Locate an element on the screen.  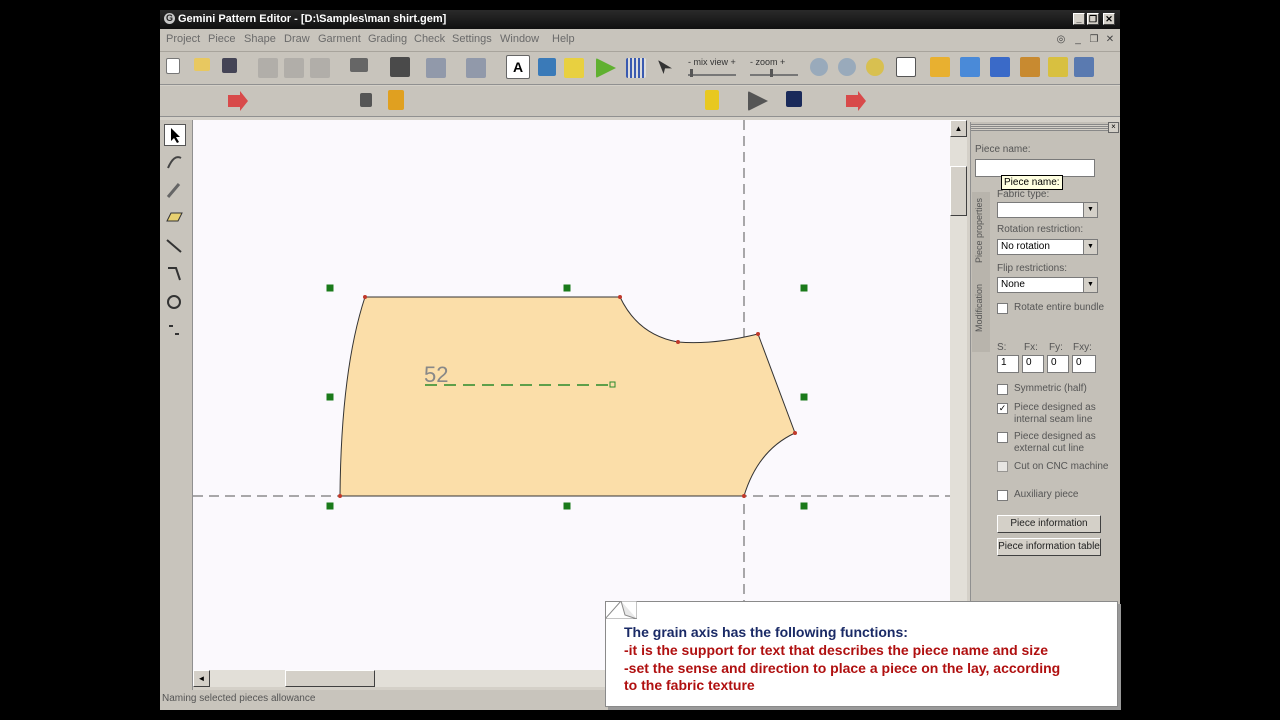
zoom-all-icon is located at coordinates (906, 67).